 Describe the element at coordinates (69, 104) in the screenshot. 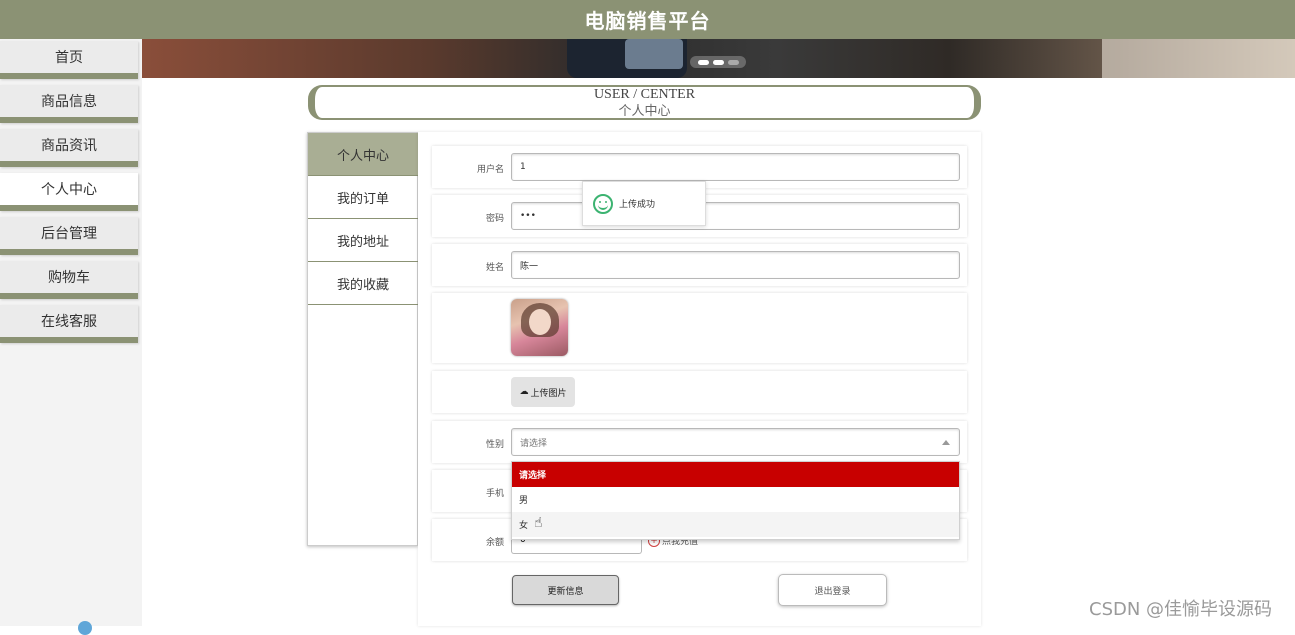

I see `nav-item-products: 商品信息` at that location.